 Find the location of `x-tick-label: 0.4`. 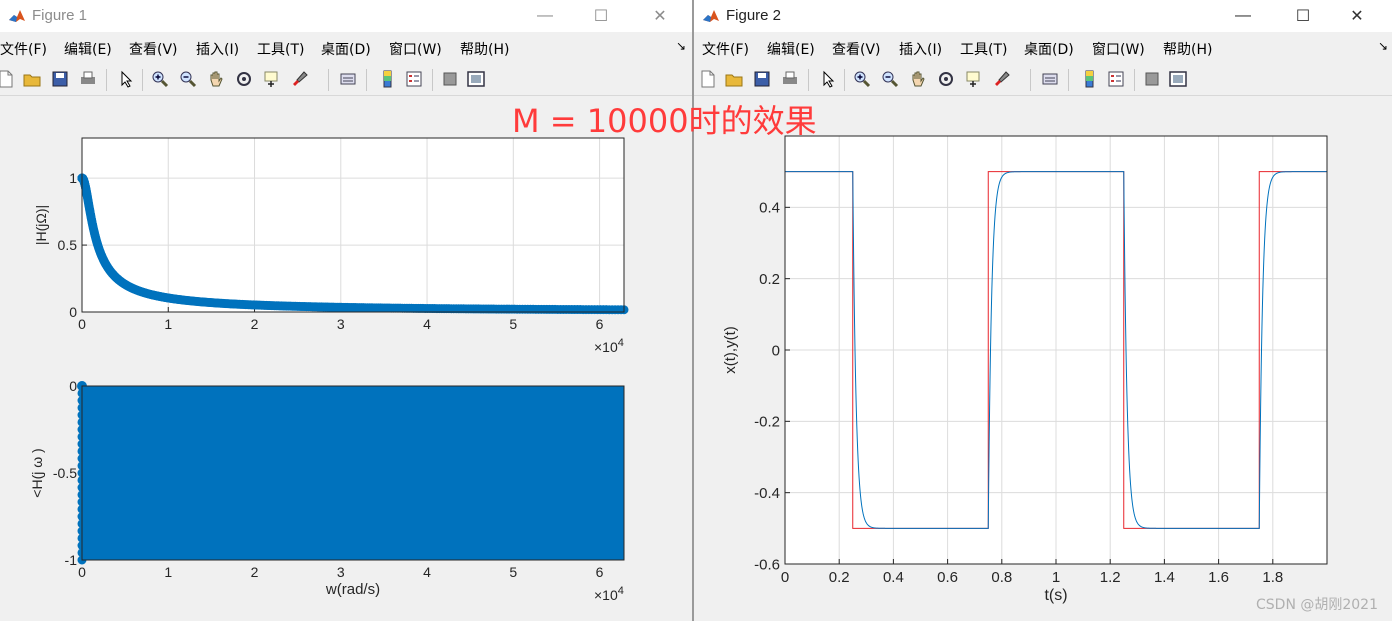

x-tick-label: 0.4 is located at coordinates (893, 577).